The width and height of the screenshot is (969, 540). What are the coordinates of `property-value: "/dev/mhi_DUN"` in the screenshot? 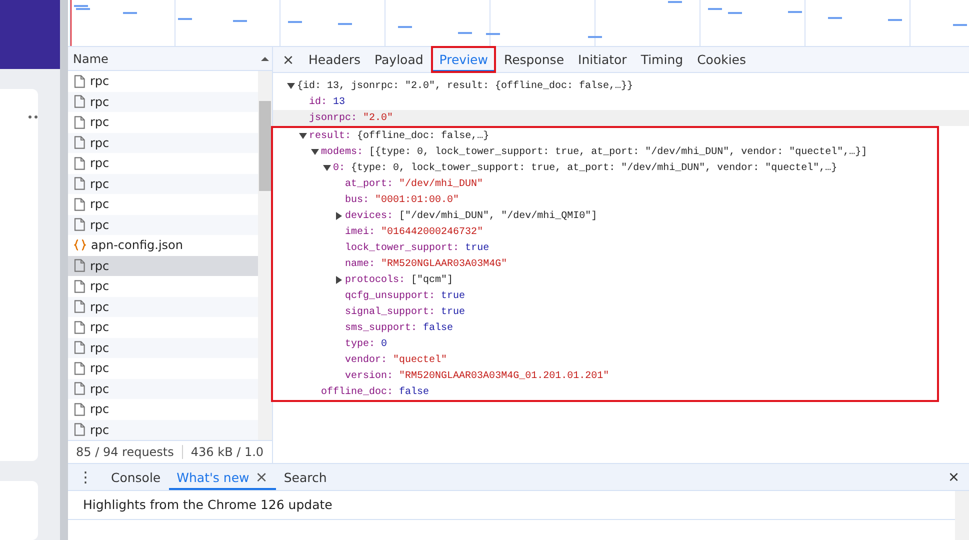 It's located at (441, 184).